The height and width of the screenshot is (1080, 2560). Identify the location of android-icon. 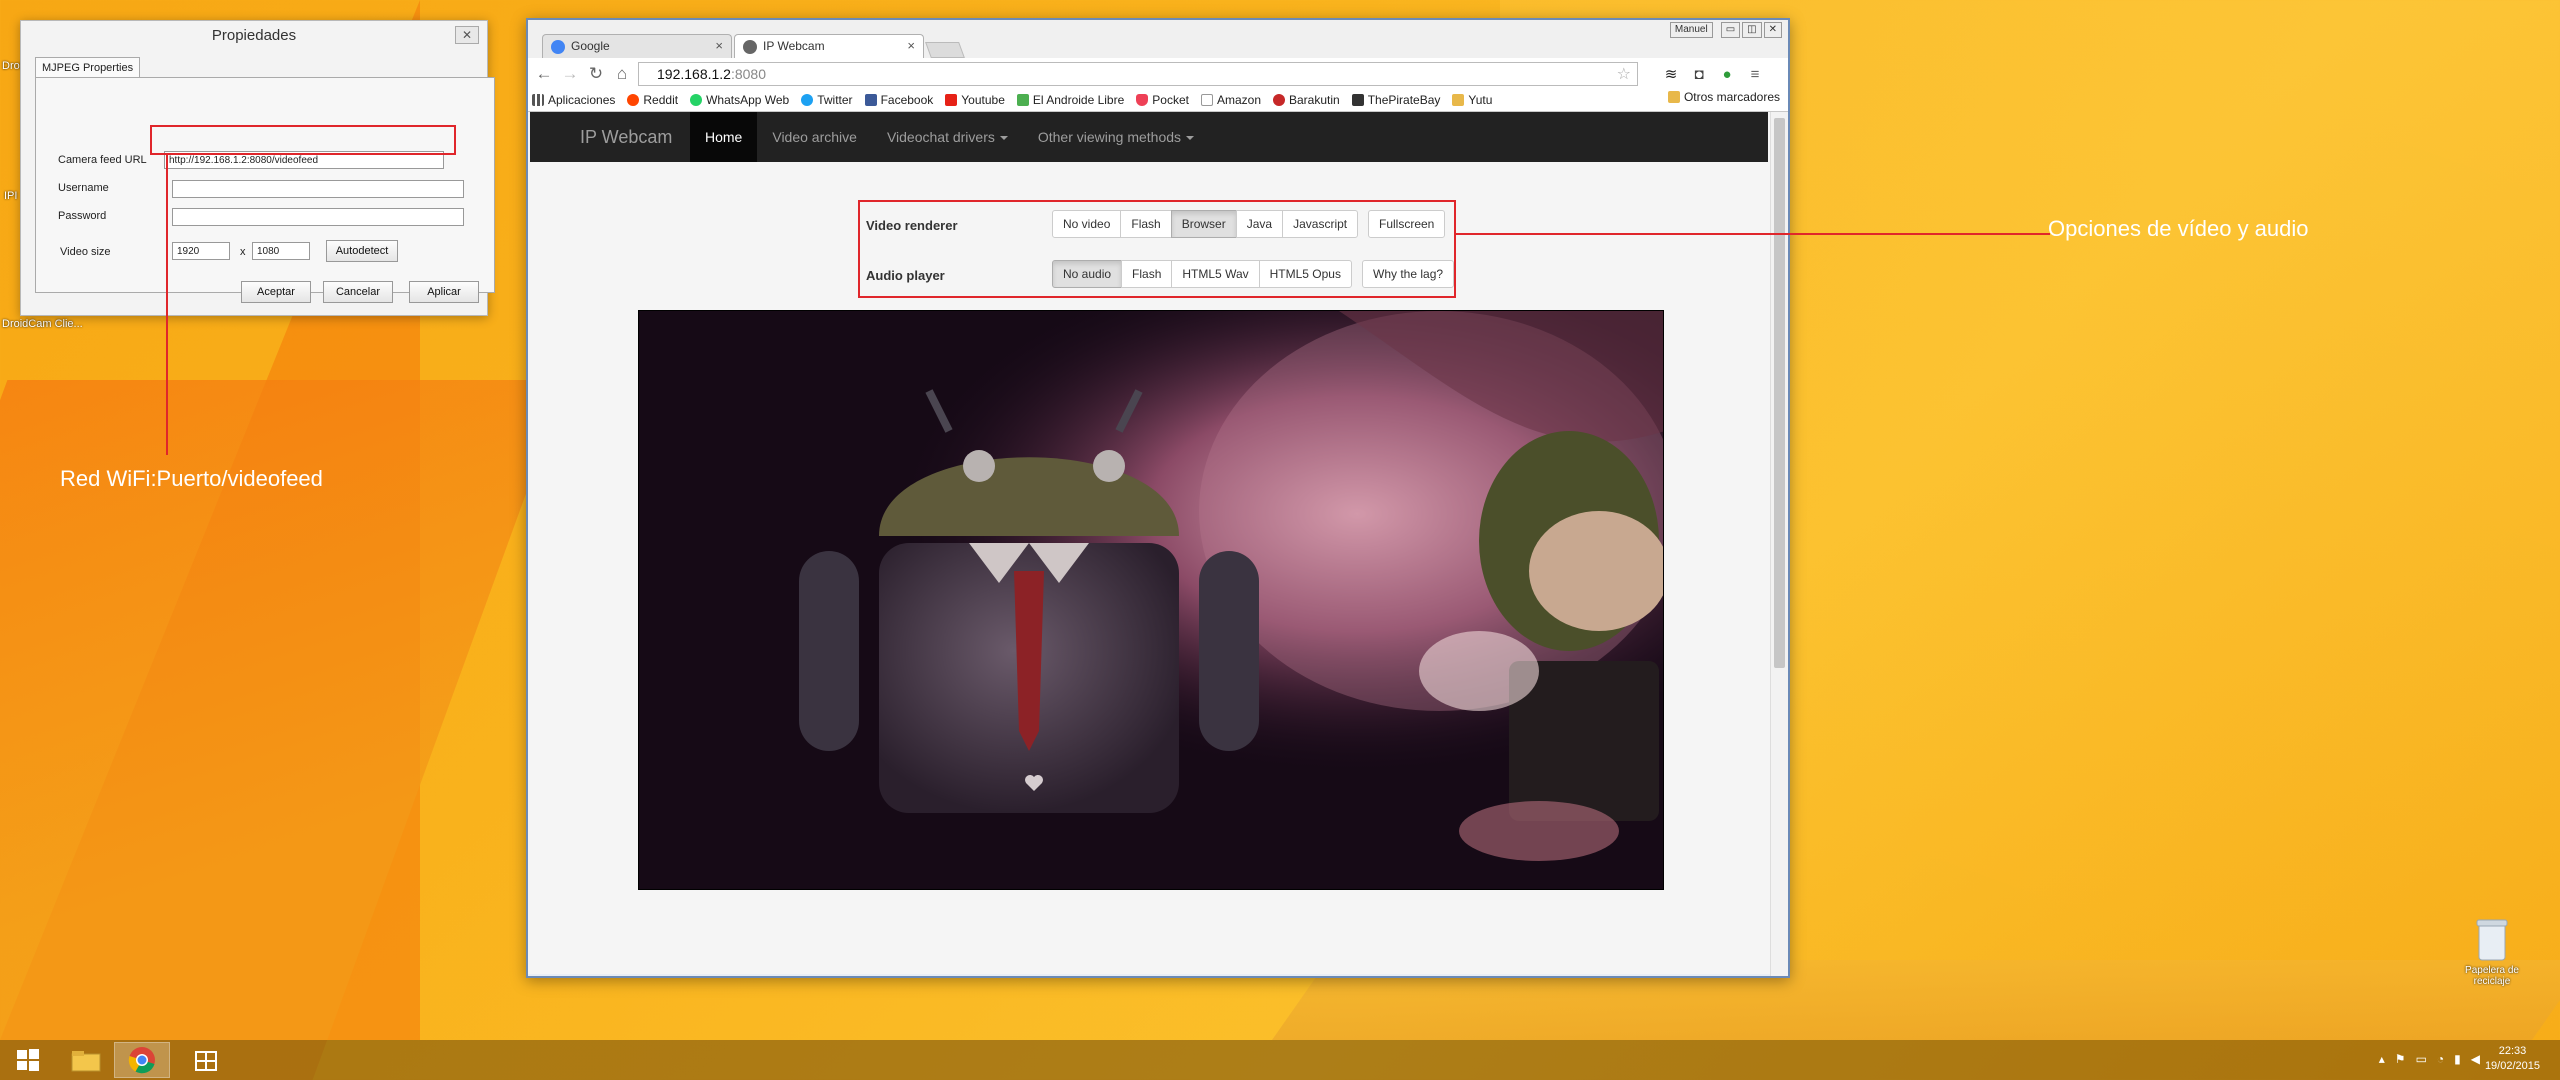
(1022, 100).